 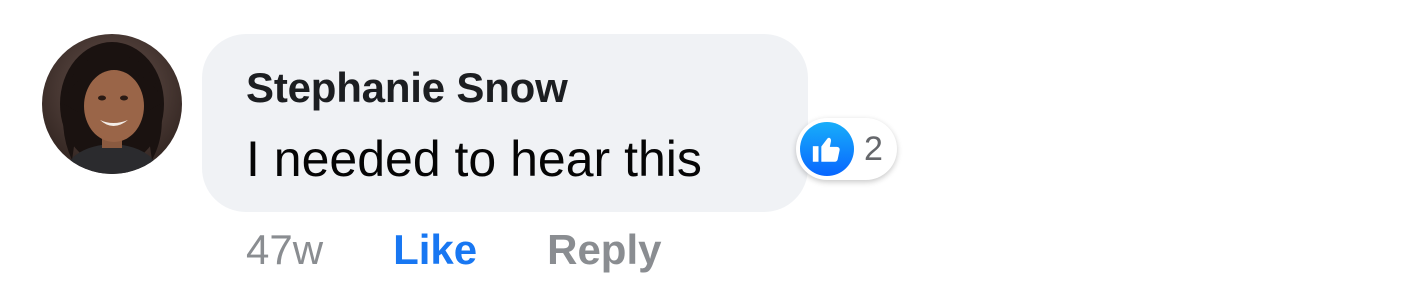 What do you see at coordinates (435, 250) in the screenshot?
I see `like-button: Like` at bounding box center [435, 250].